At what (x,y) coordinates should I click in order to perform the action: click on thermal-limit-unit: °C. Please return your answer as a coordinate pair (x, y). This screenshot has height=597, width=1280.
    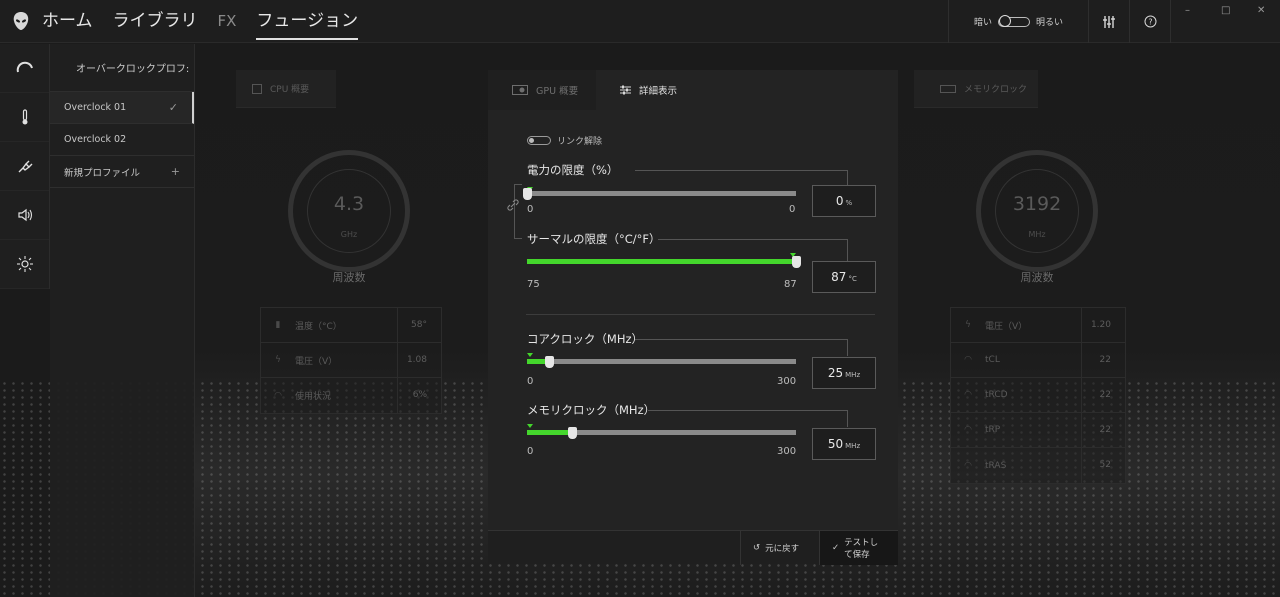
    Looking at the image, I should click on (852, 279).